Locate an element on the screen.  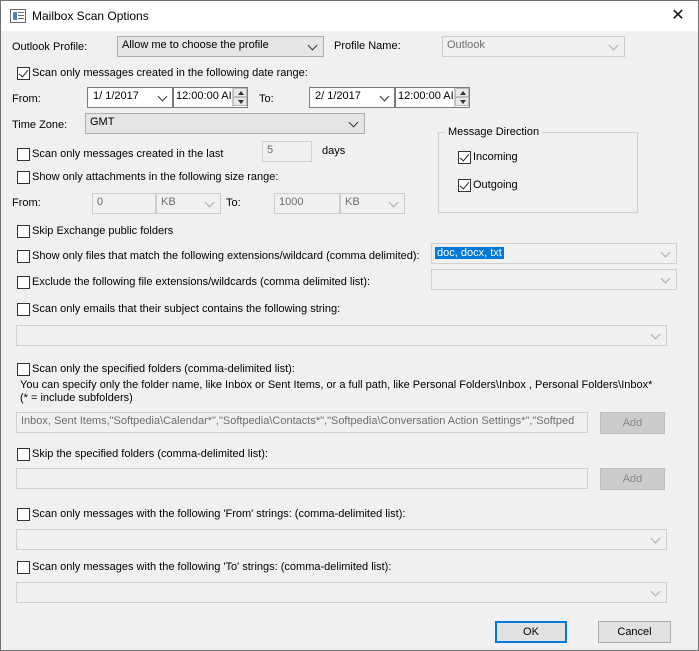
timezone-value: GMT is located at coordinates (102, 122).